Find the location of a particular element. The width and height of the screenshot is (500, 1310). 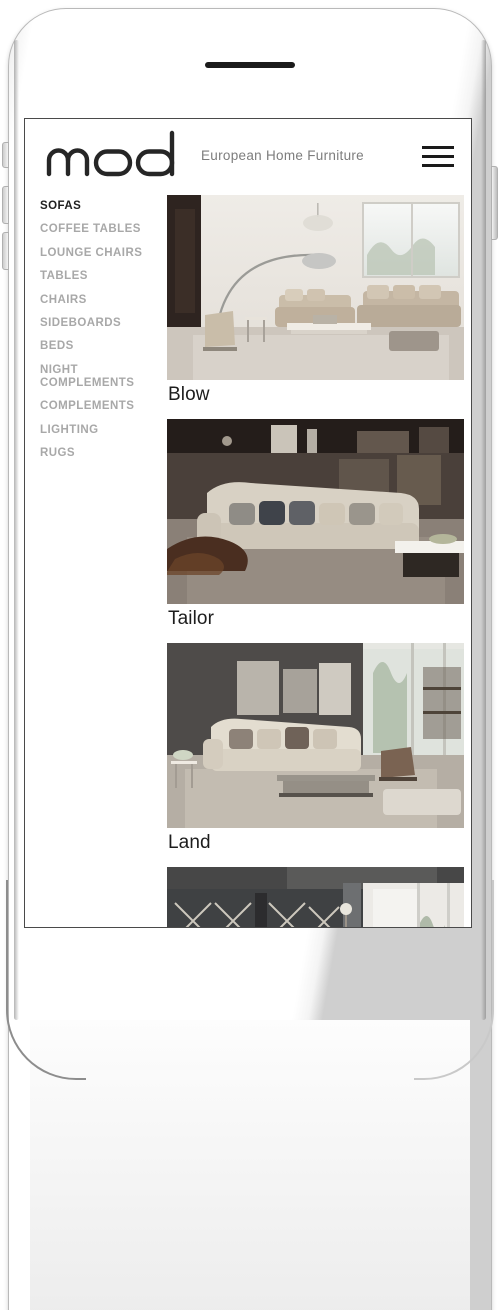

product-image-portofino is located at coordinates (315, 897).